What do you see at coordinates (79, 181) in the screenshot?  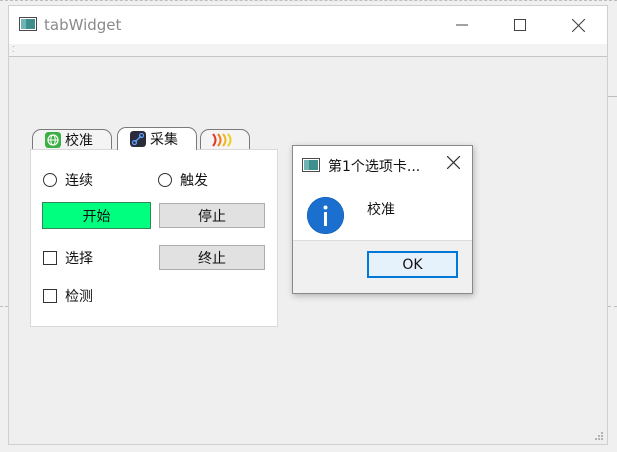 I see `radio-label: 连续` at bounding box center [79, 181].